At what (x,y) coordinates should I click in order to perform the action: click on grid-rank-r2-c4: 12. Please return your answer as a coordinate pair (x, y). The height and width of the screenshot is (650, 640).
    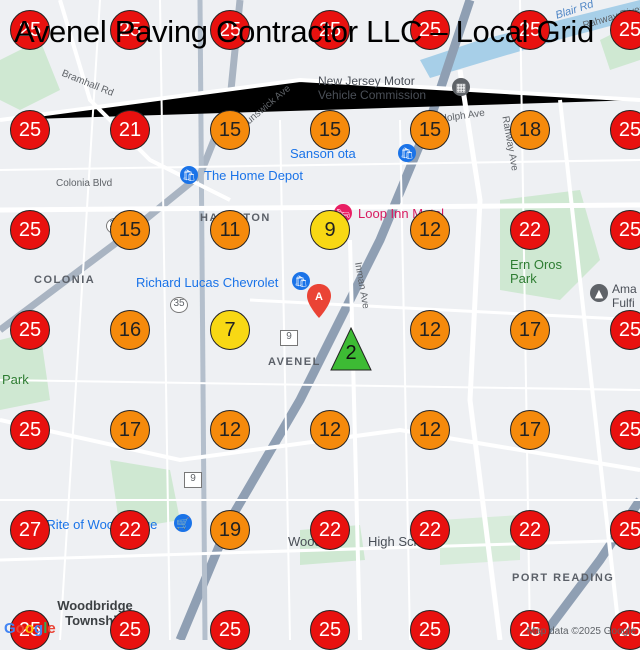
    Looking at the image, I should click on (430, 230).